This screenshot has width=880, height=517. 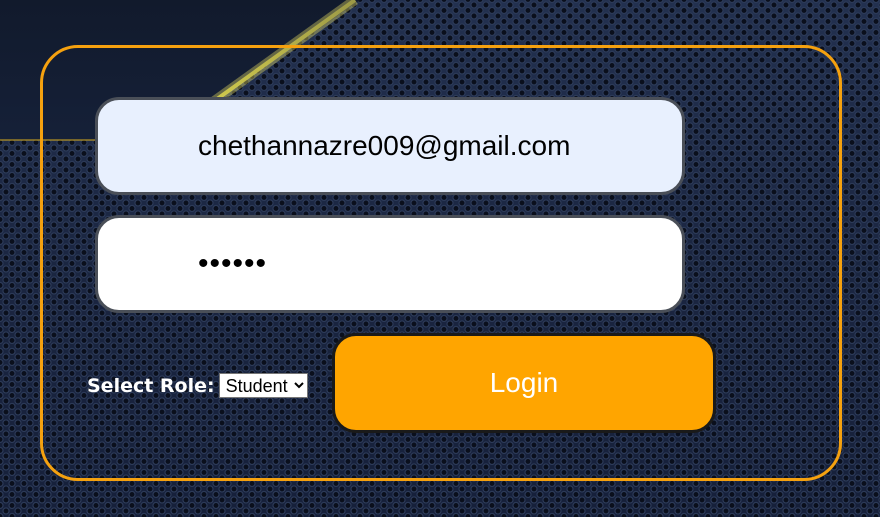 I want to click on role-selector-row: Select Role: Student, so click(x=197, y=385).